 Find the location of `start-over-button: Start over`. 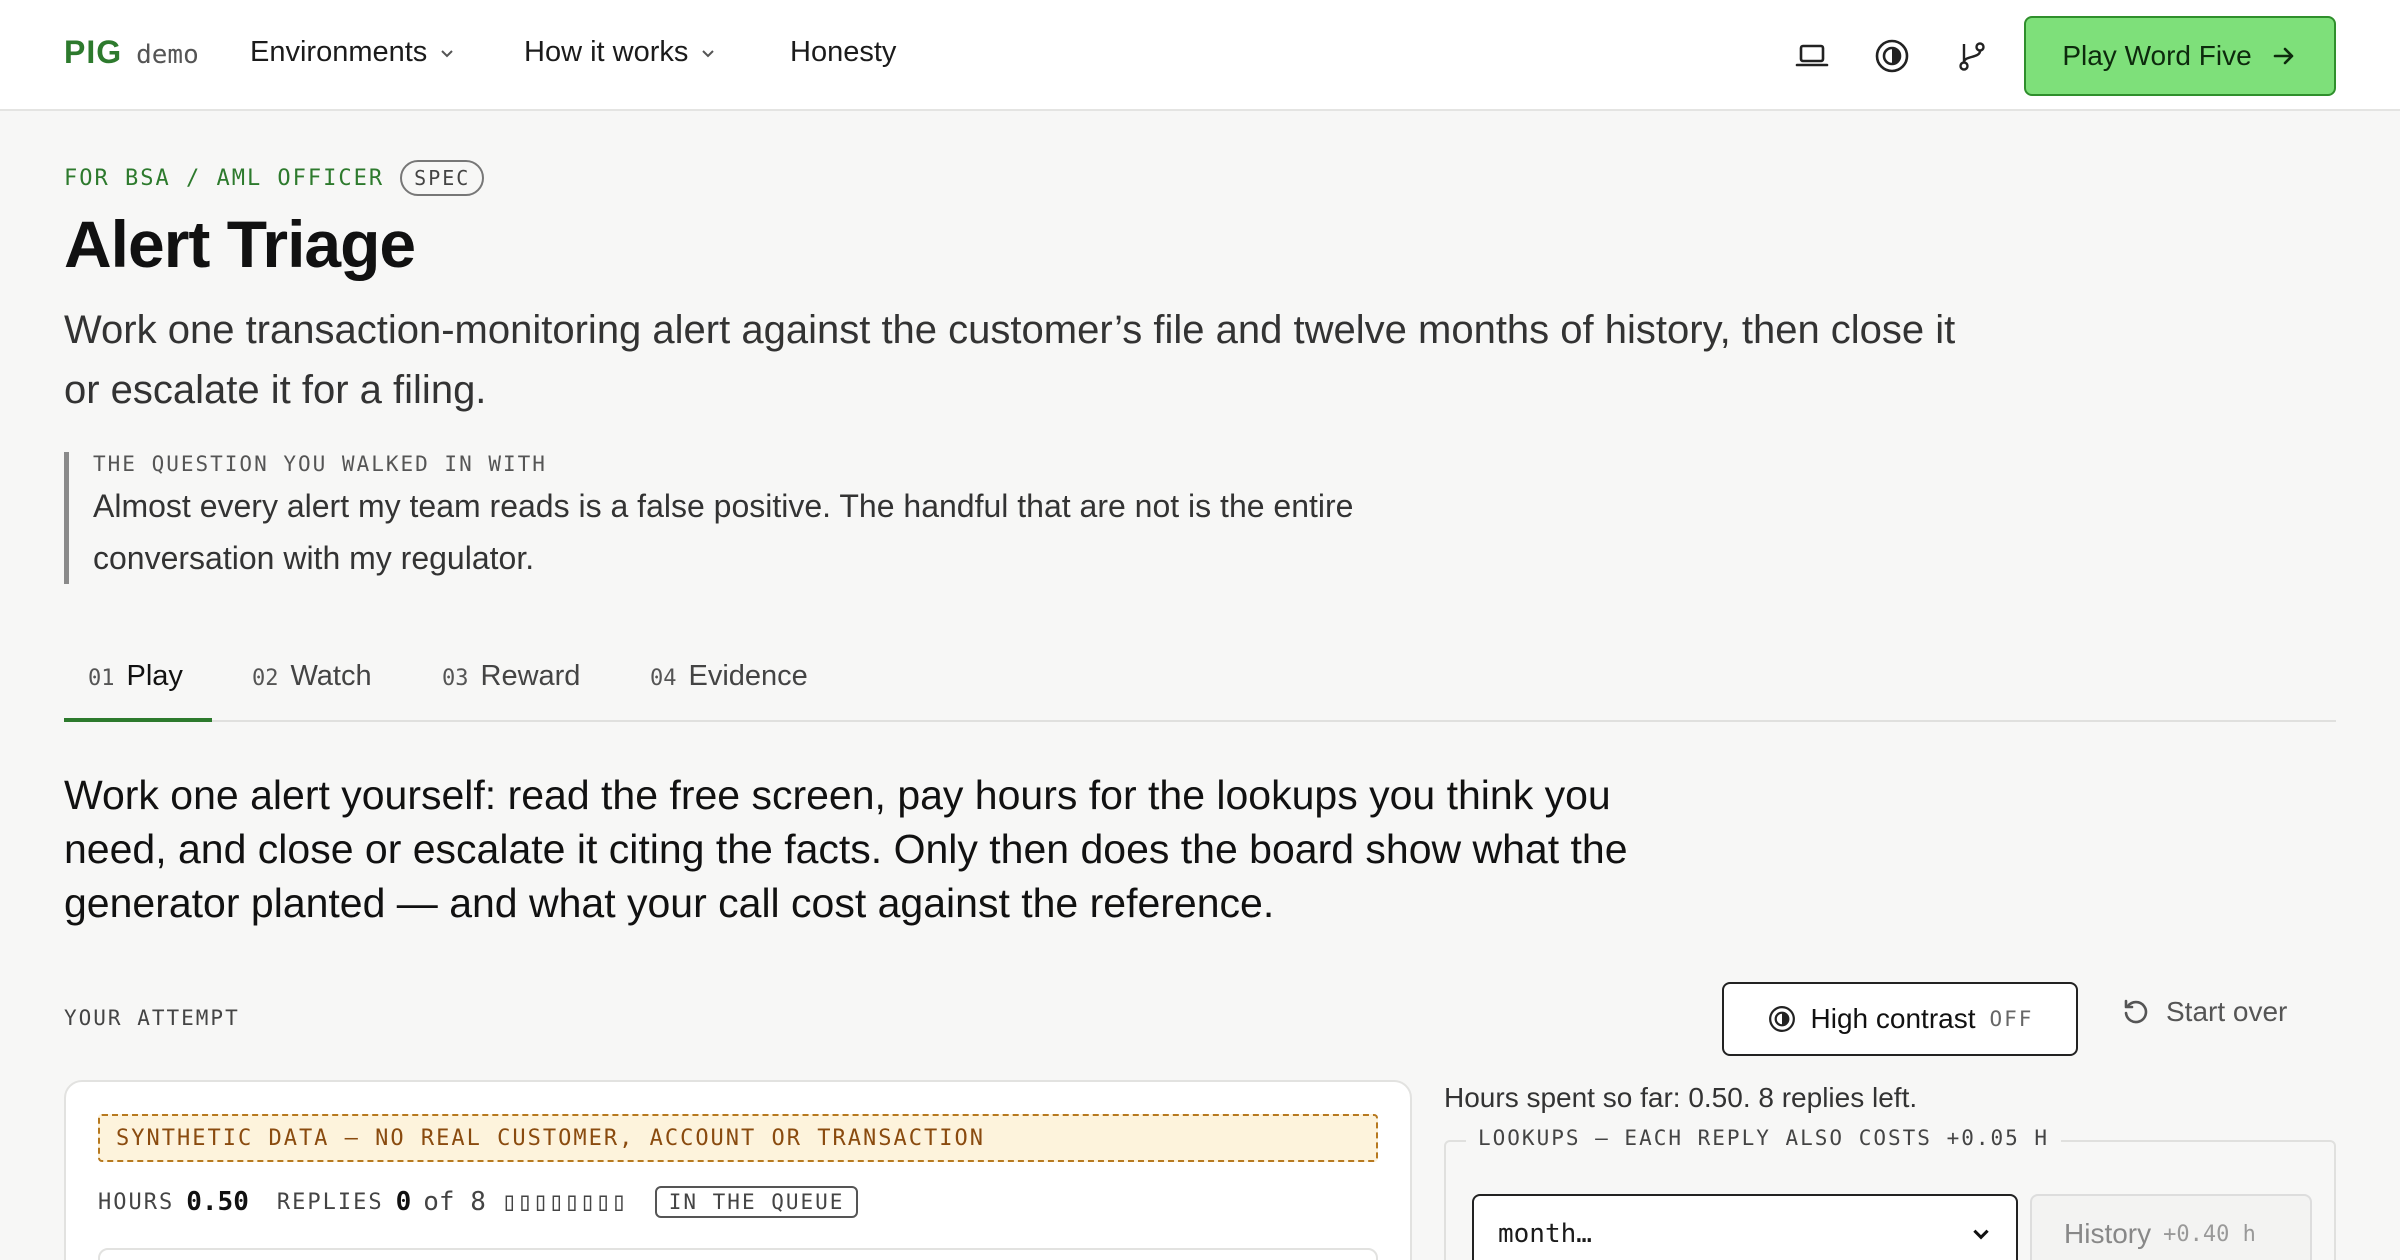

start-over-button: Start over is located at coordinates (2203, 1012).